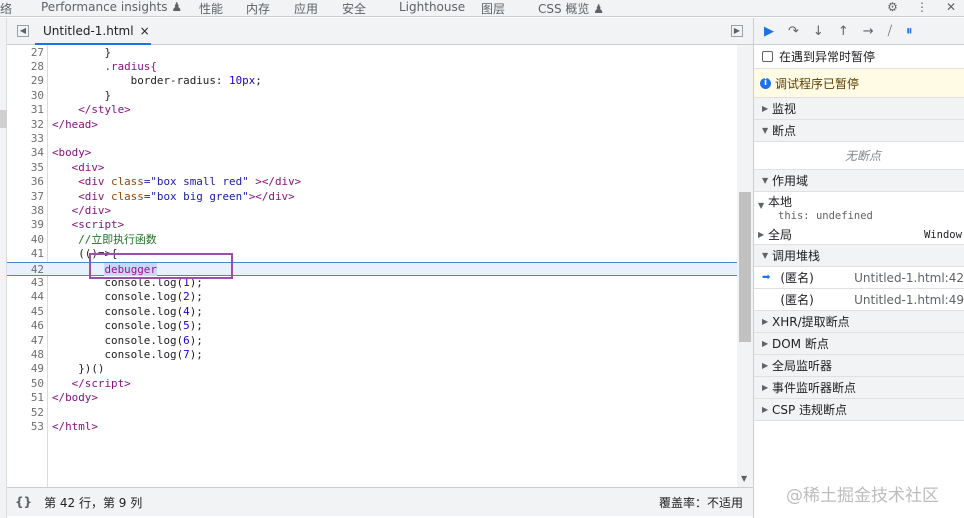  Describe the element at coordinates (737, 31) in the screenshot. I see `toggle-debugger-icon: ▶` at that location.